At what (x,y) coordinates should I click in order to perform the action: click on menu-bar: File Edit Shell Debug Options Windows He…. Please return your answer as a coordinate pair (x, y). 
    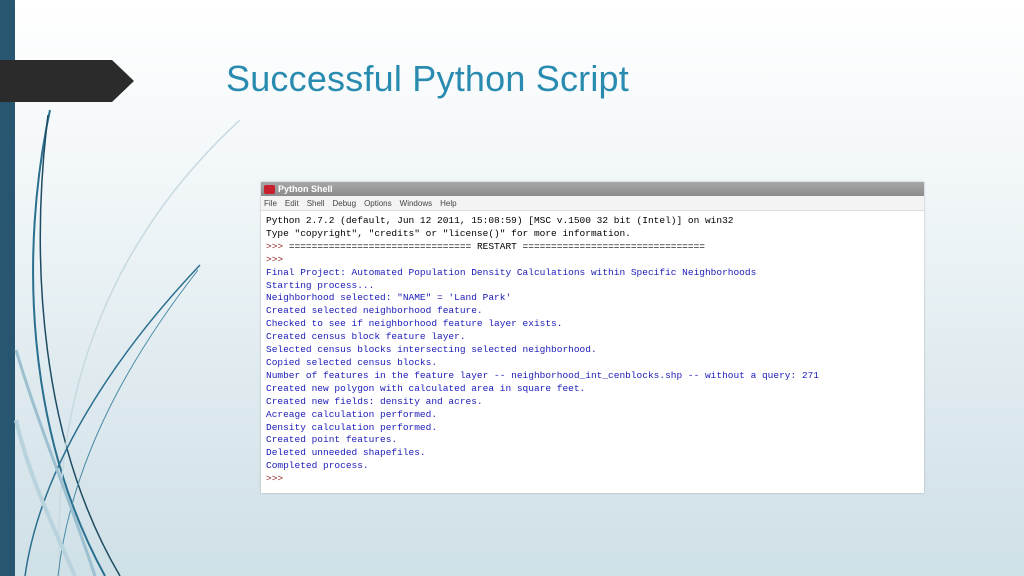
    Looking at the image, I should click on (592, 203).